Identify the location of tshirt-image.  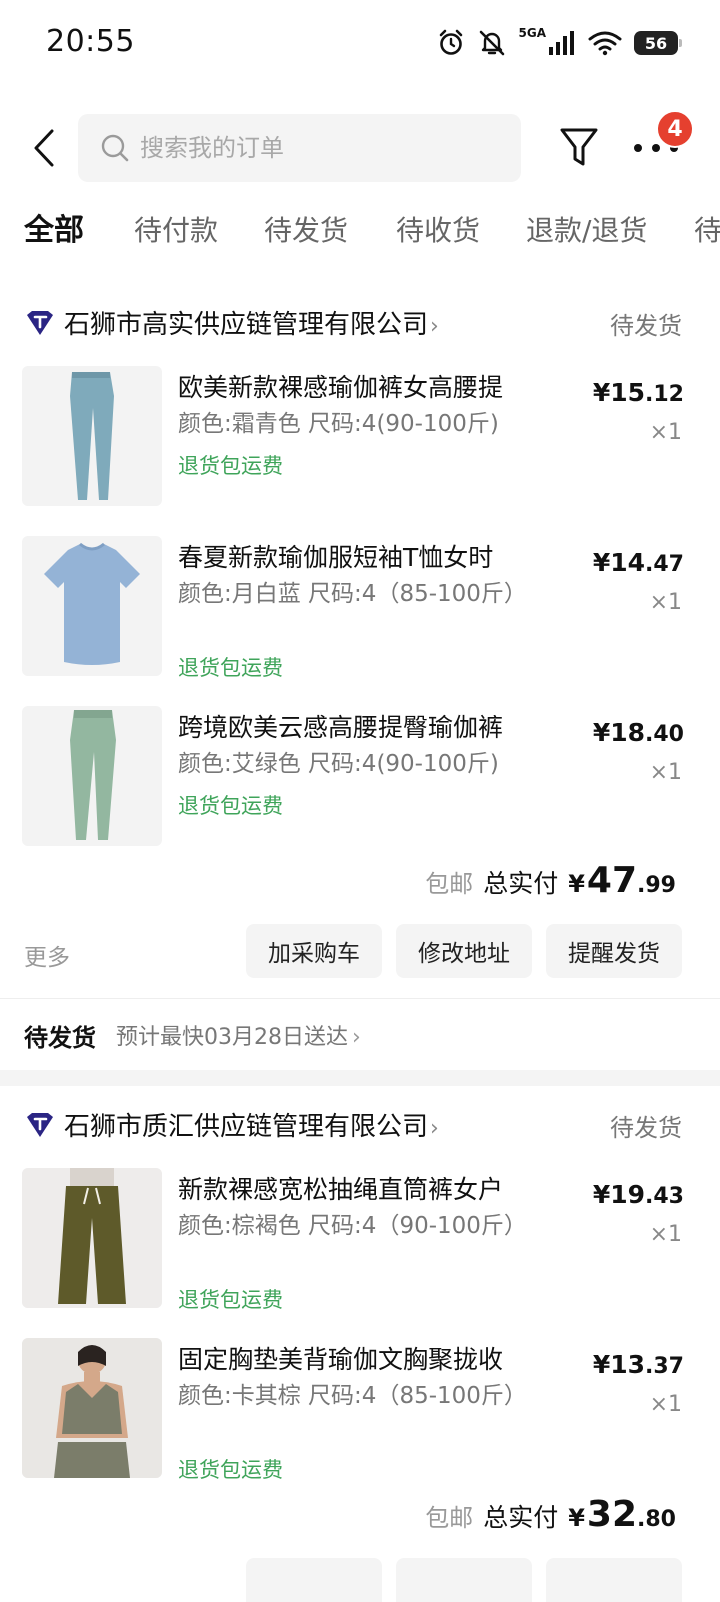
(92, 603).